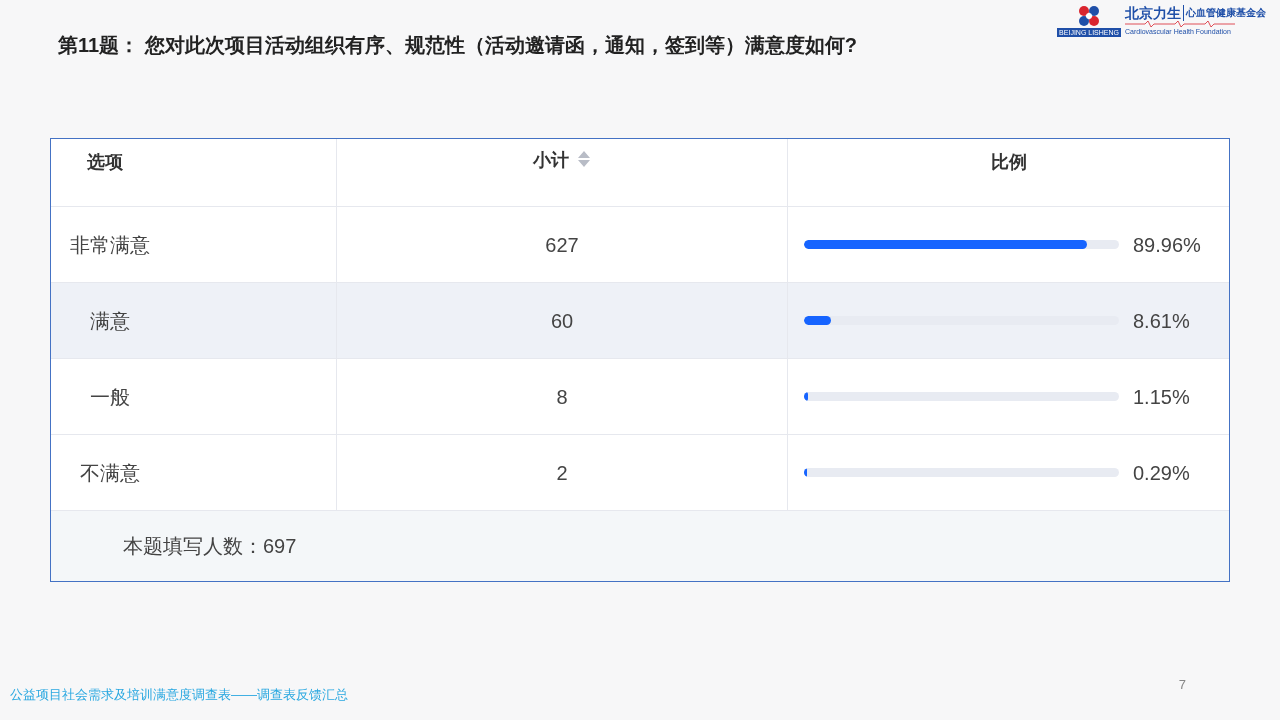 This screenshot has height=720, width=1280. I want to click on footer-caption: 公益项目社会需求及培训满意度调查表——调查表反馈汇总, so click(179, 694).